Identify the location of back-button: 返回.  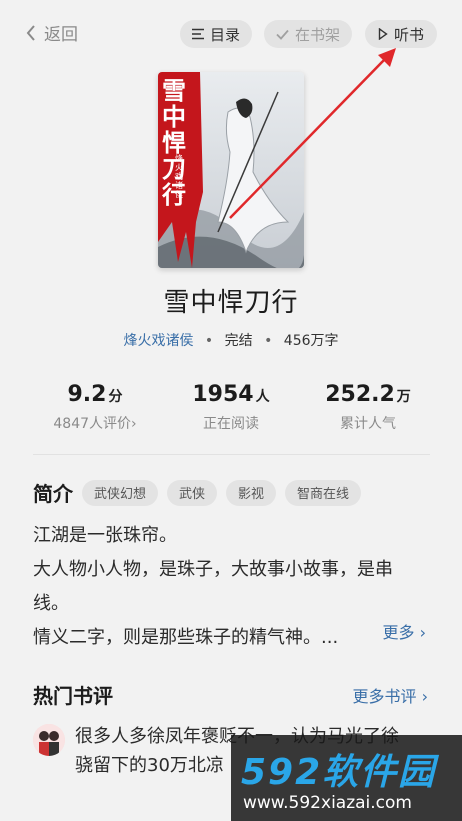
(52, 32).